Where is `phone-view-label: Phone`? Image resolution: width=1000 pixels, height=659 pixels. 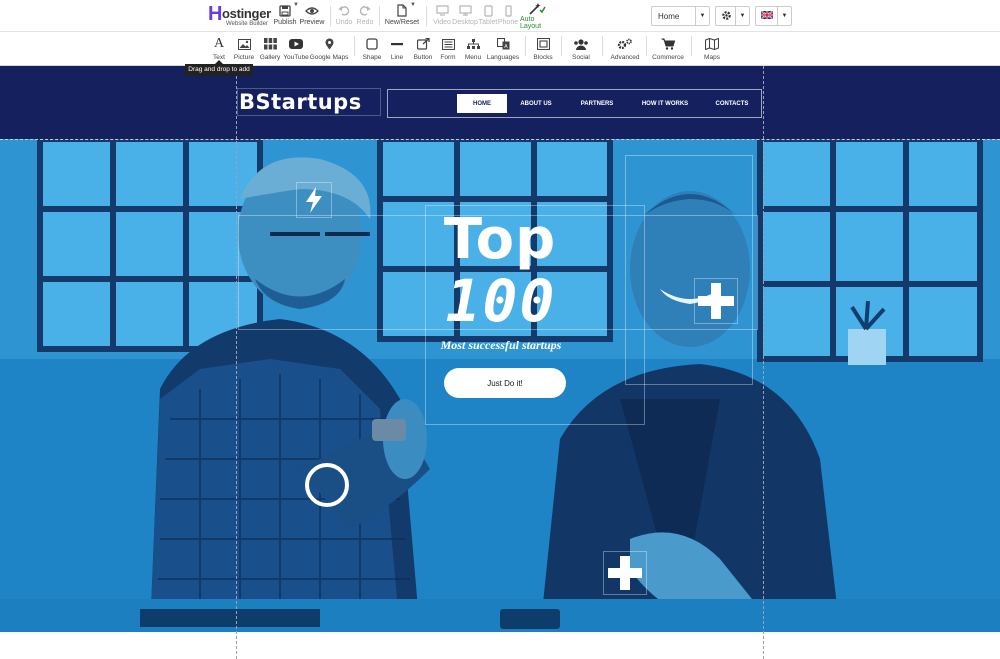 phone-view-label: Phone is located at coordinates (508, 22).